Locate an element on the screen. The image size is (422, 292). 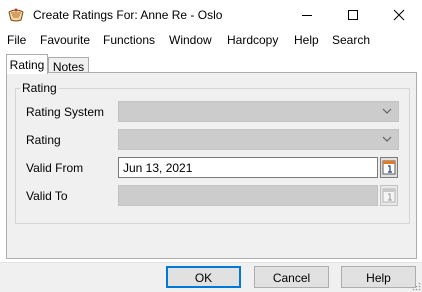
rating-label: Rating is located at coordinates (43, 140).